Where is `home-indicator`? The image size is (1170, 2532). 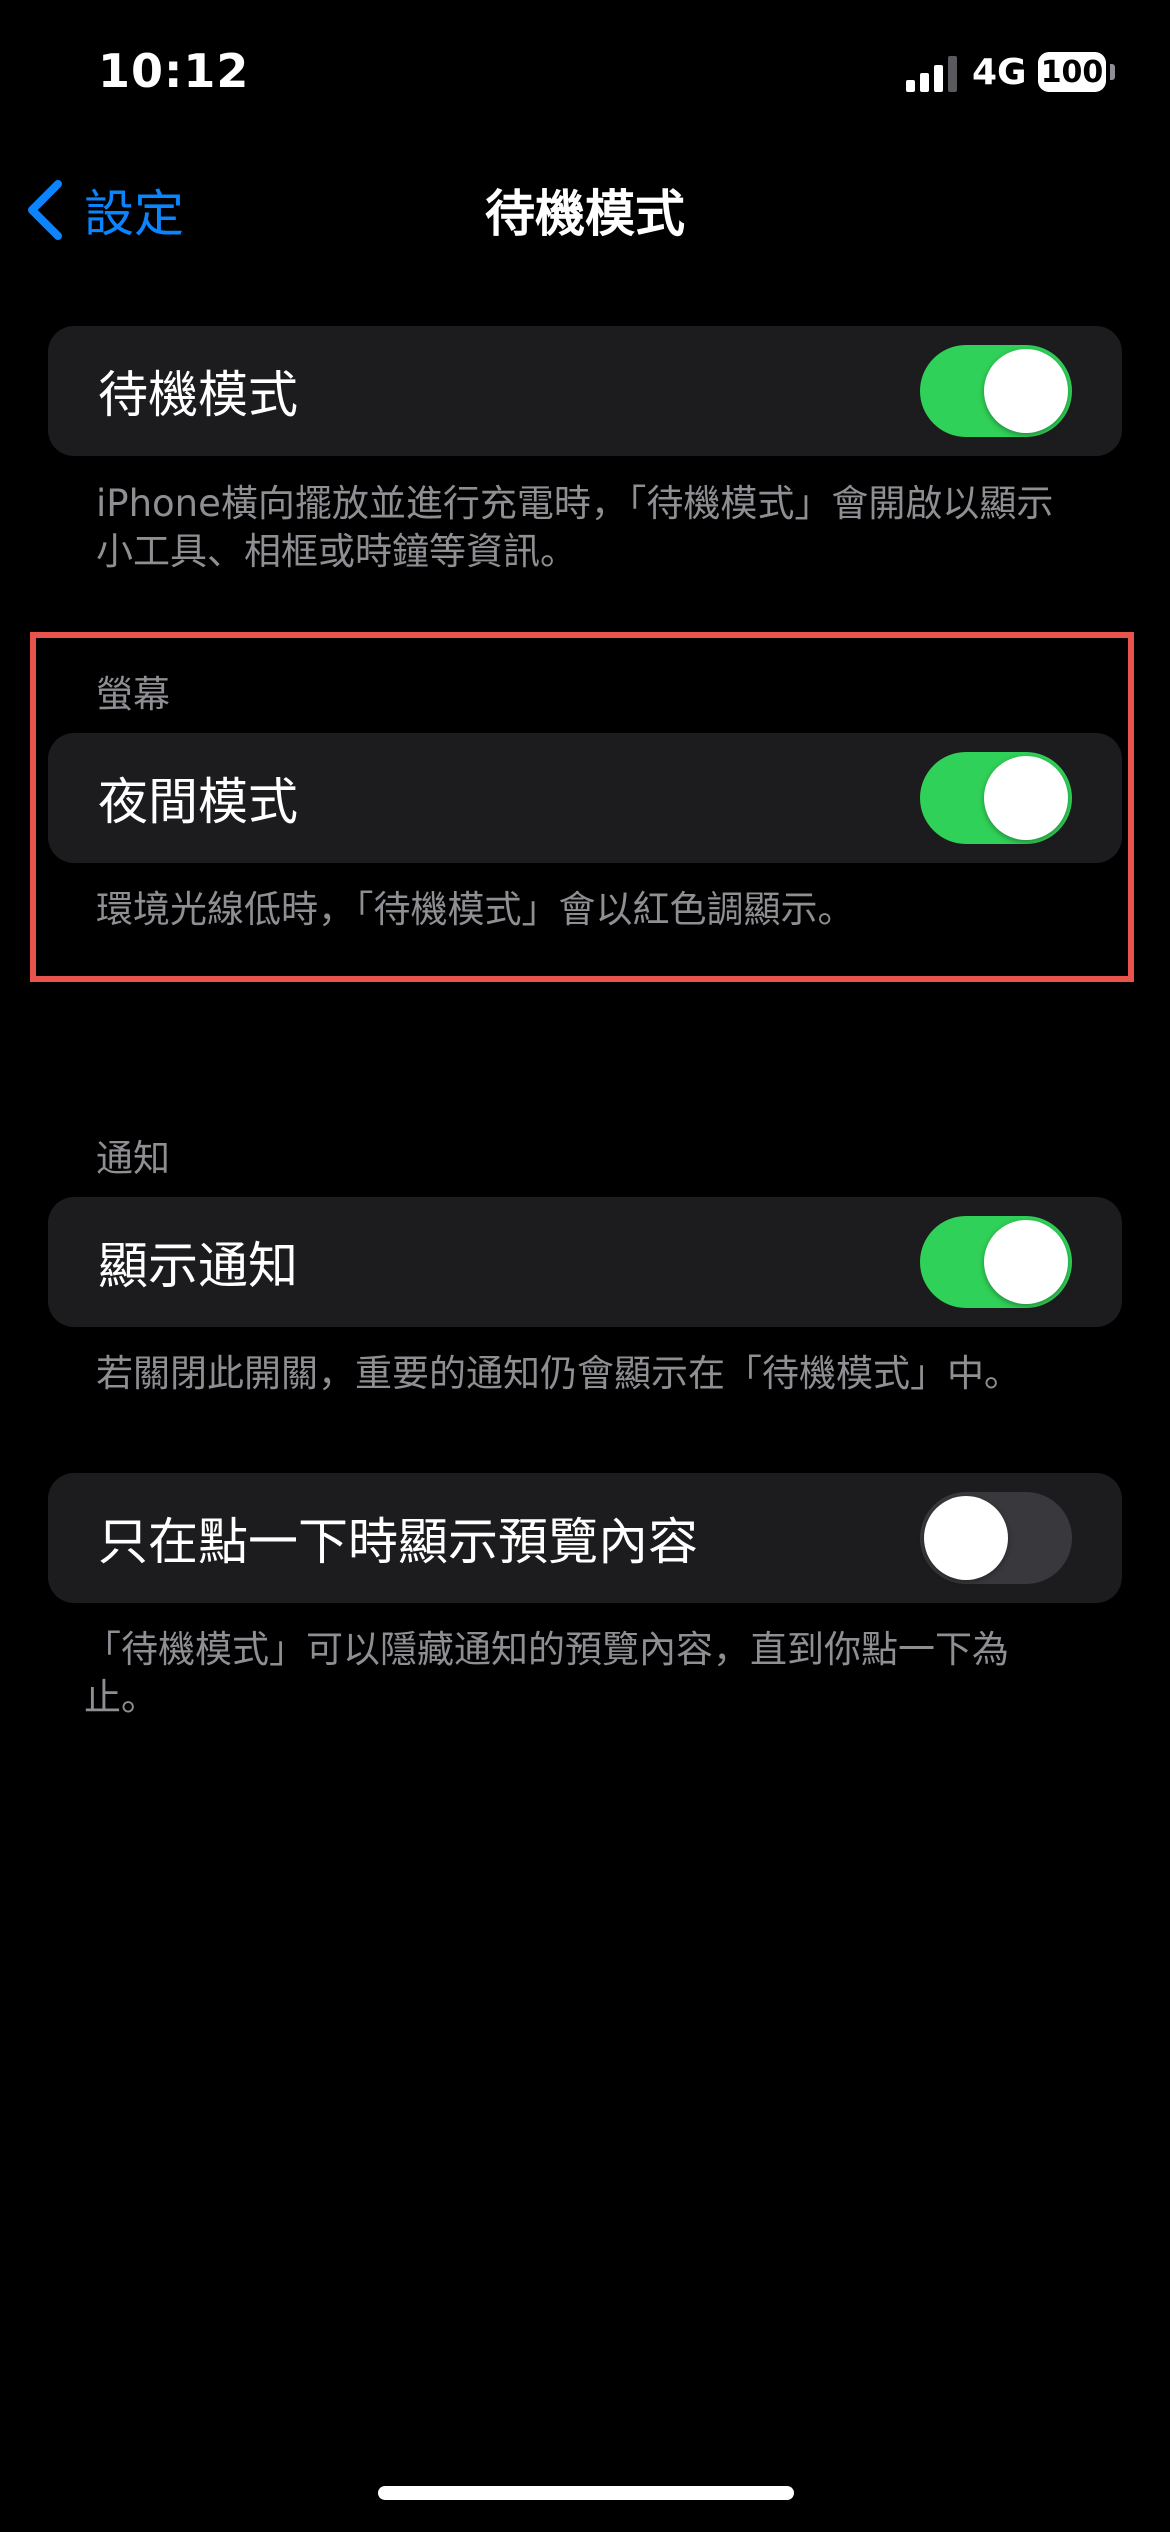
home-indicator is located at coordinates (586, 2493).